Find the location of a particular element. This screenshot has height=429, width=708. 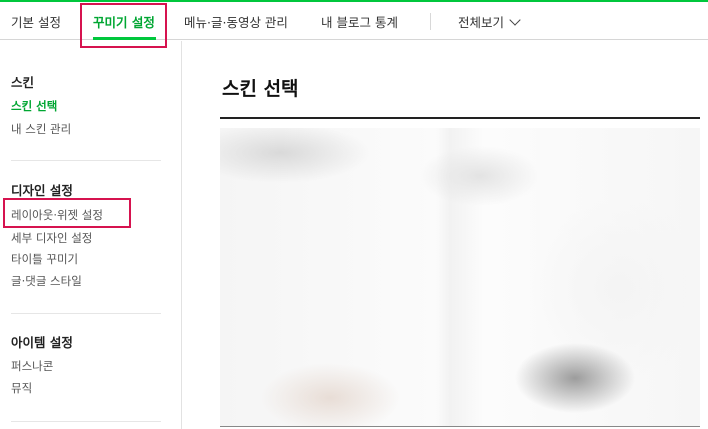

sidebar-item-personacon: 퍼스나콘 is located at coordinates (32, 366).